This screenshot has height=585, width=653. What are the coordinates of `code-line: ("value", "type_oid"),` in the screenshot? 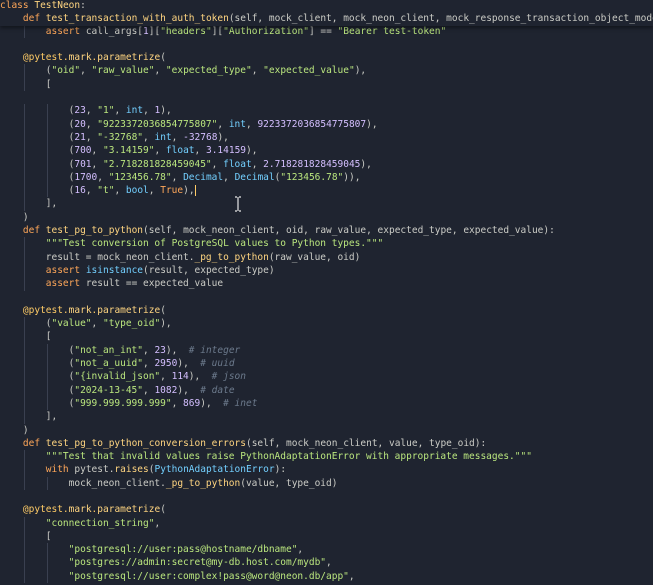 It's located at (326, 324).